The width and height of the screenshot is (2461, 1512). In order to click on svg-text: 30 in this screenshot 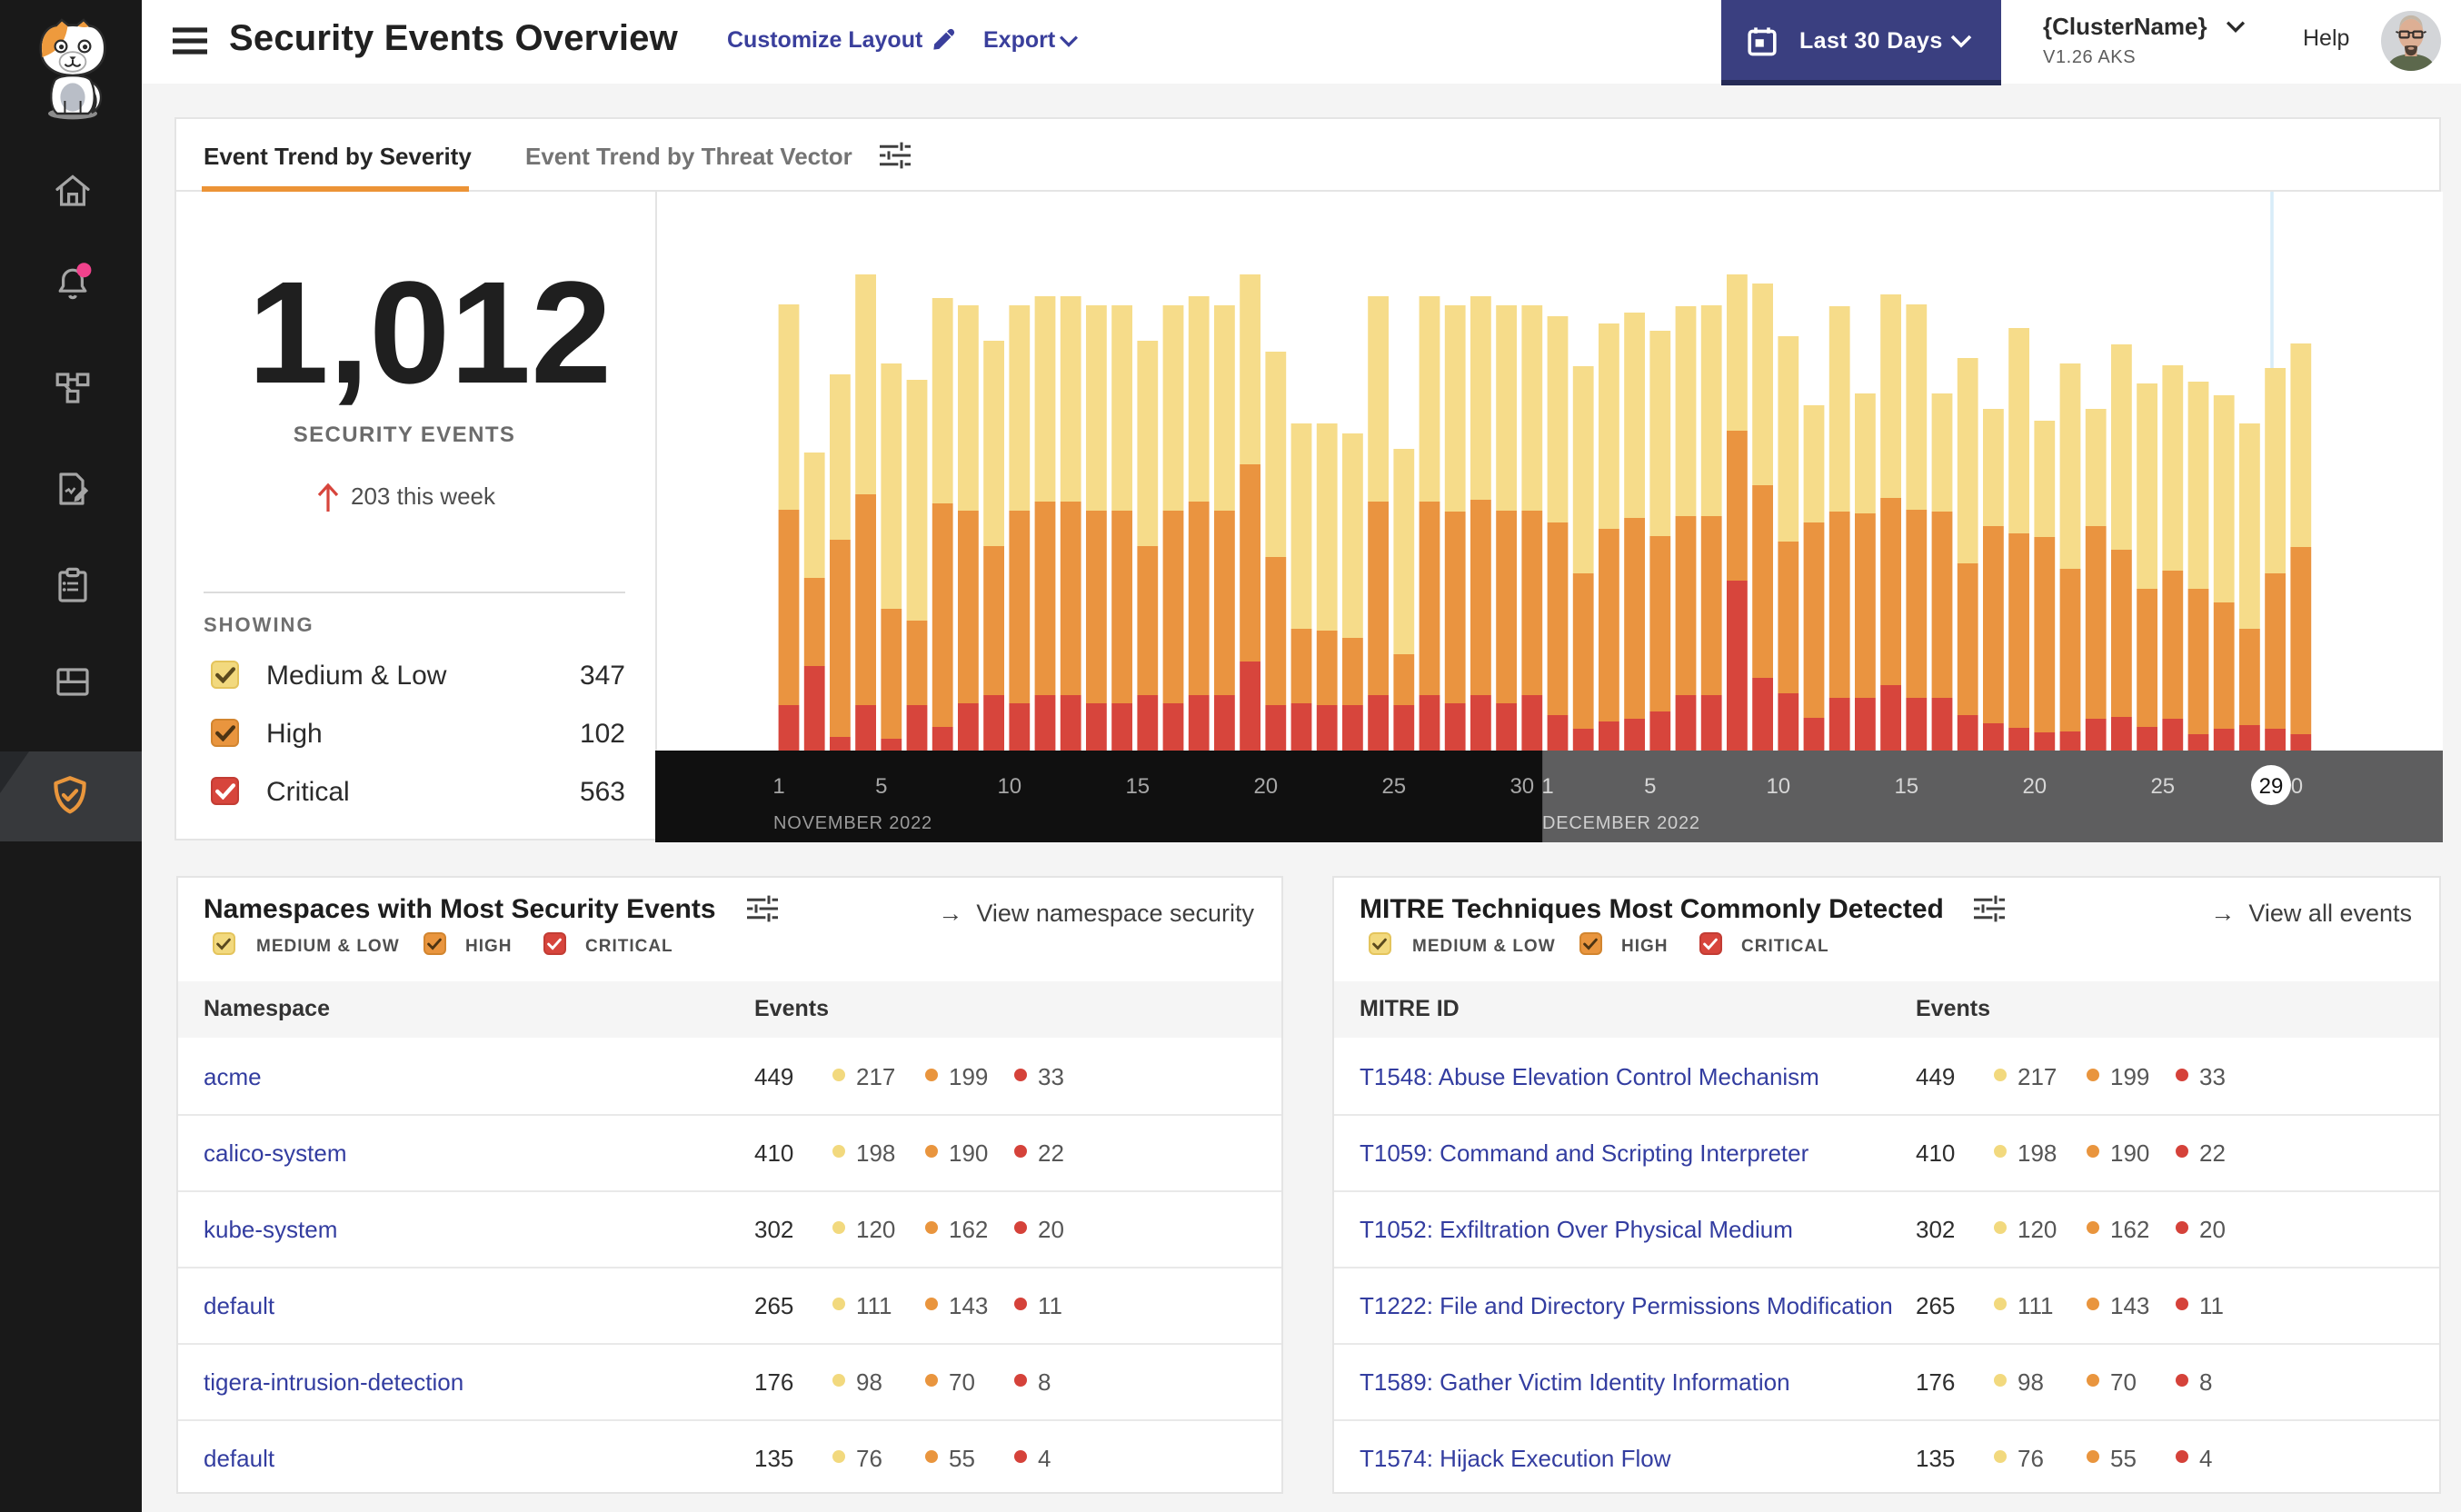, I will do `click(1521, 786)`.